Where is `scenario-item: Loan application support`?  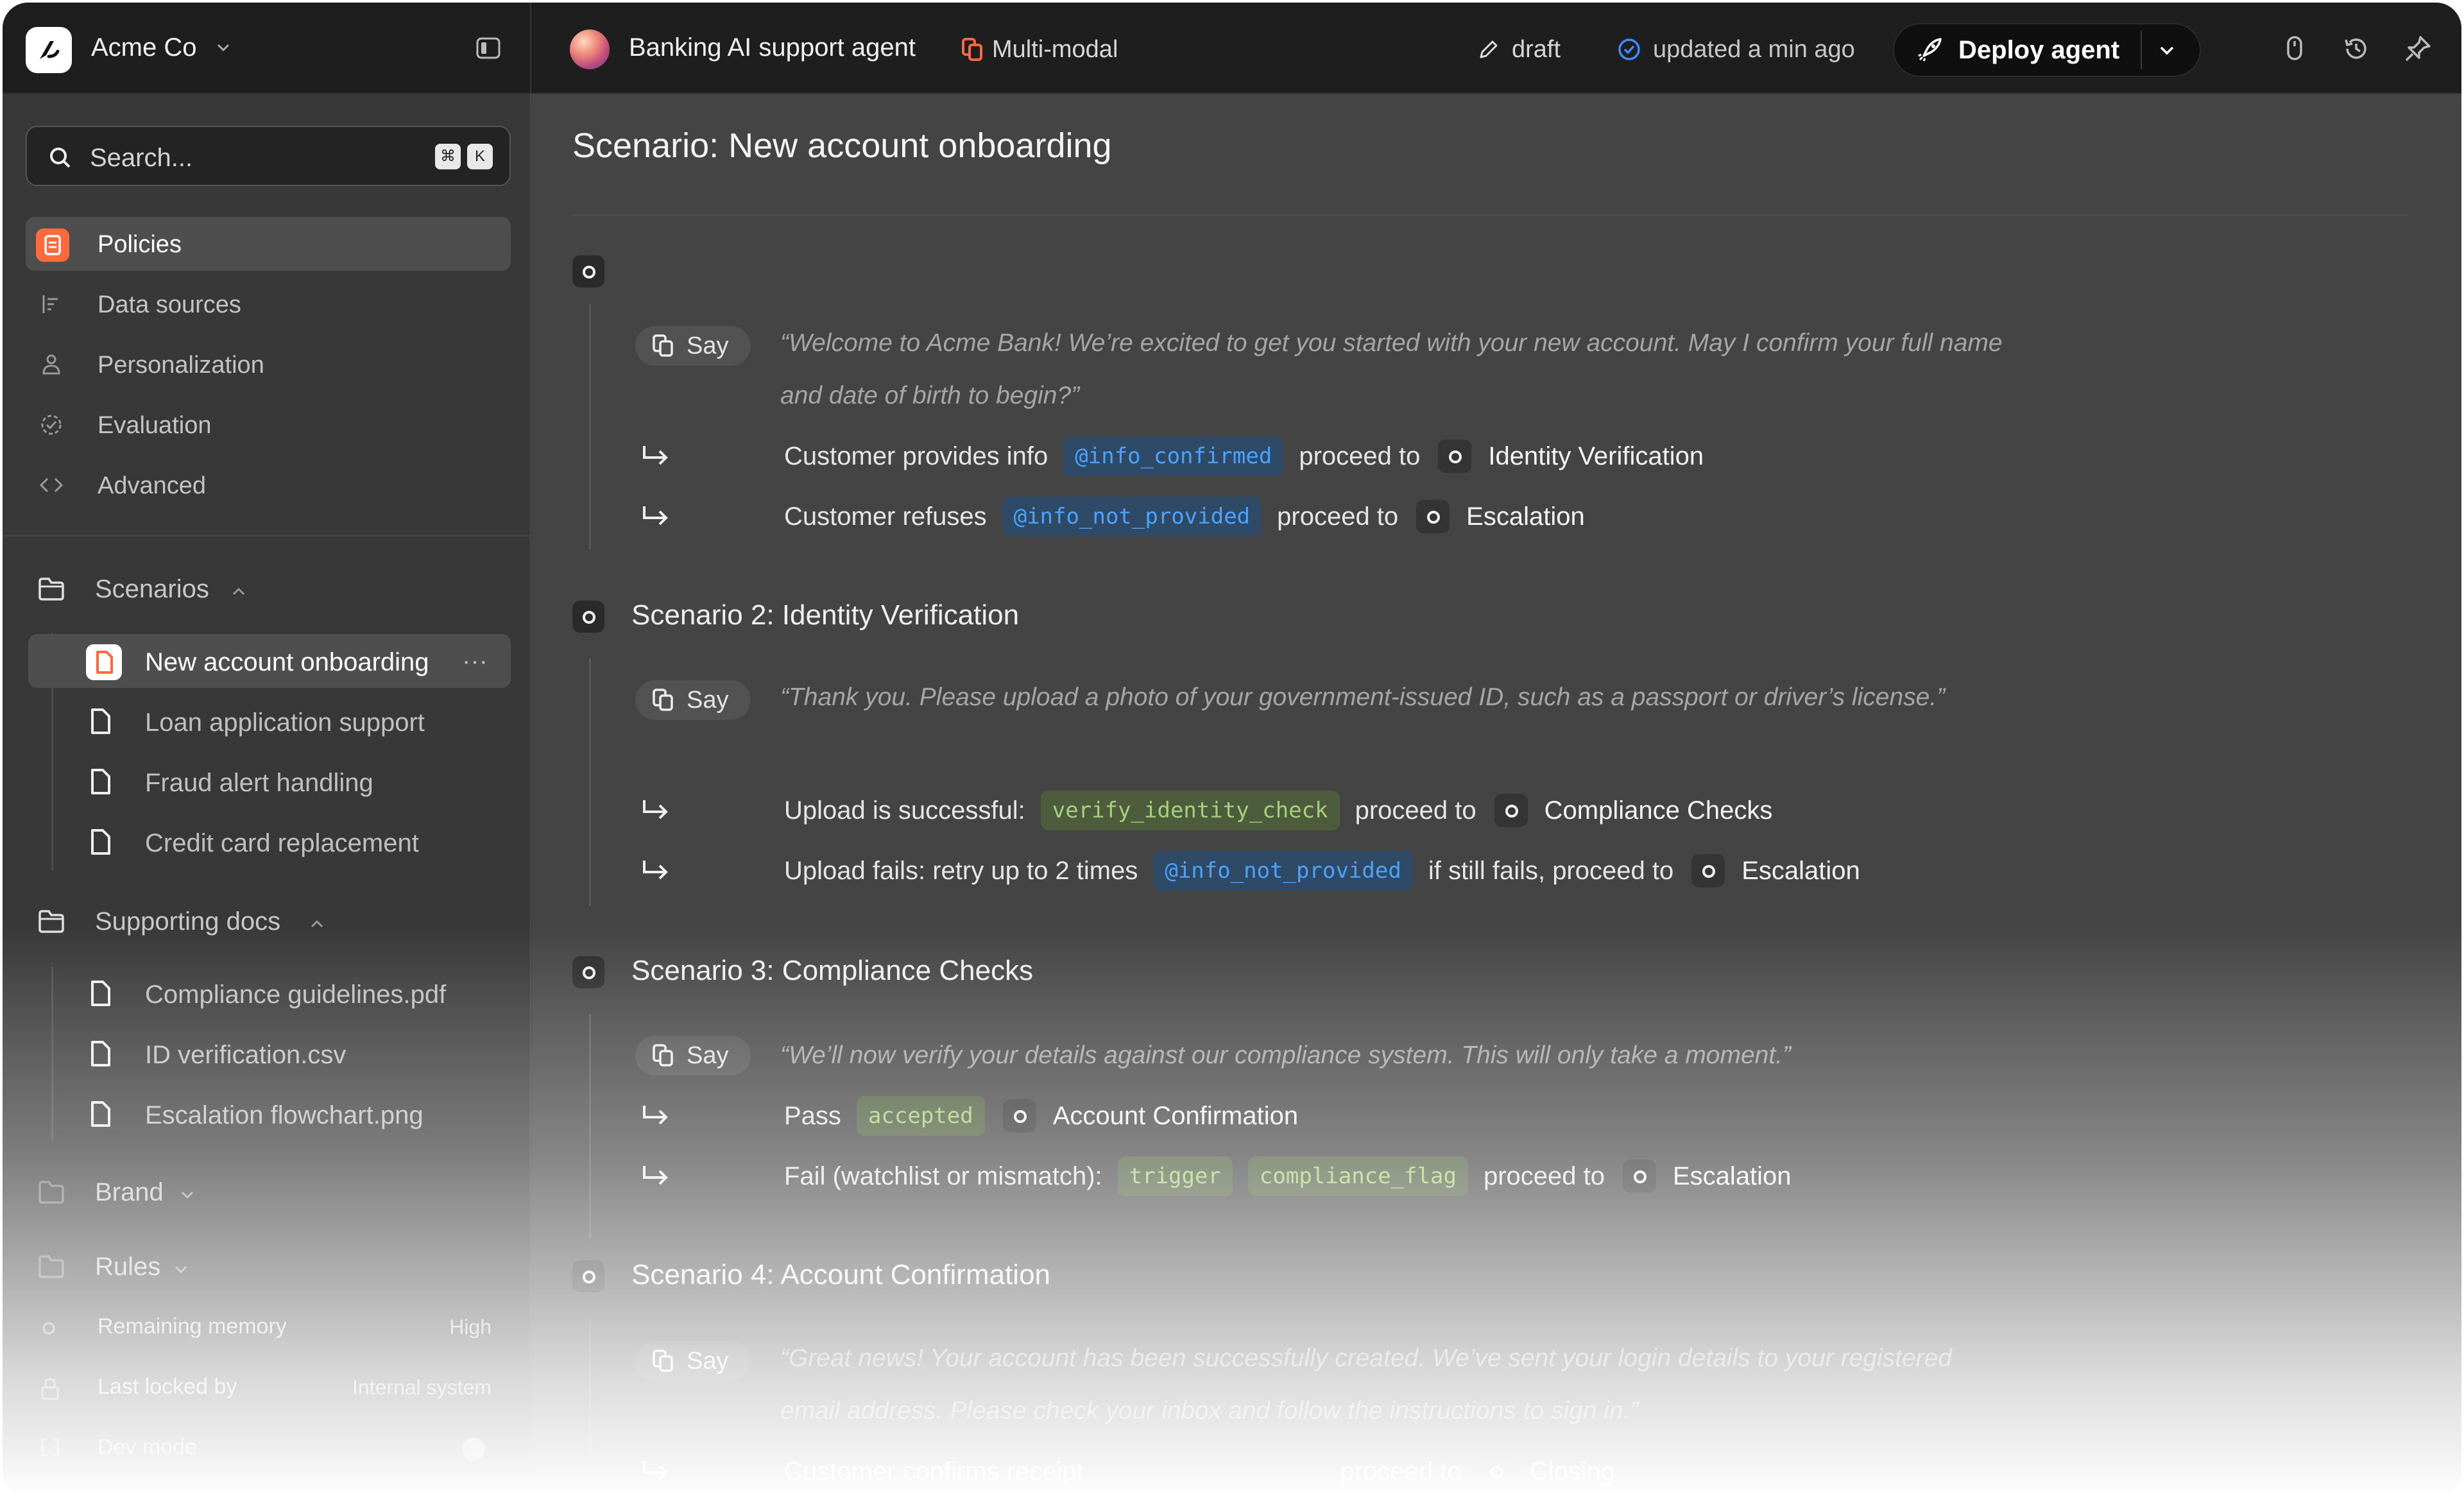
scenario-item: Loan application support is located at coordinates (269, 721).